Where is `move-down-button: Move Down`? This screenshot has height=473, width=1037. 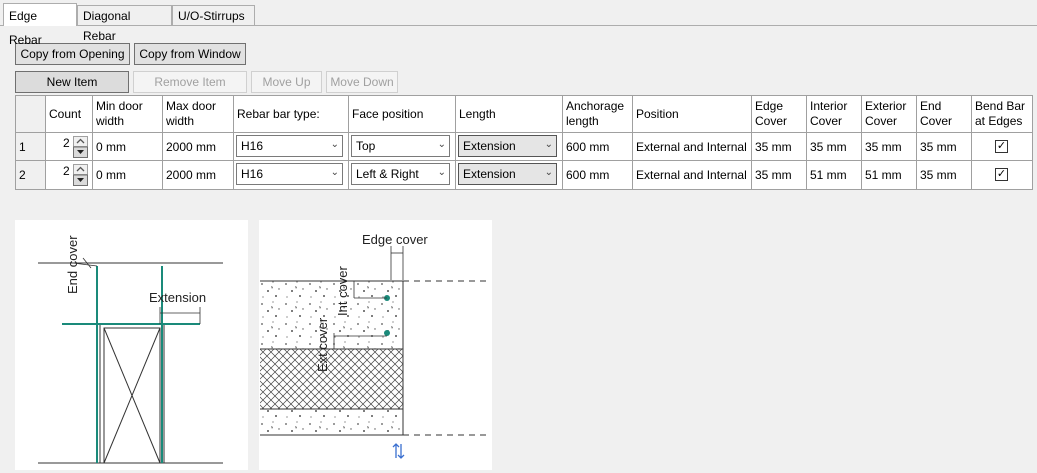 move-down-button: Move Down is located at coordinates (362, 82).